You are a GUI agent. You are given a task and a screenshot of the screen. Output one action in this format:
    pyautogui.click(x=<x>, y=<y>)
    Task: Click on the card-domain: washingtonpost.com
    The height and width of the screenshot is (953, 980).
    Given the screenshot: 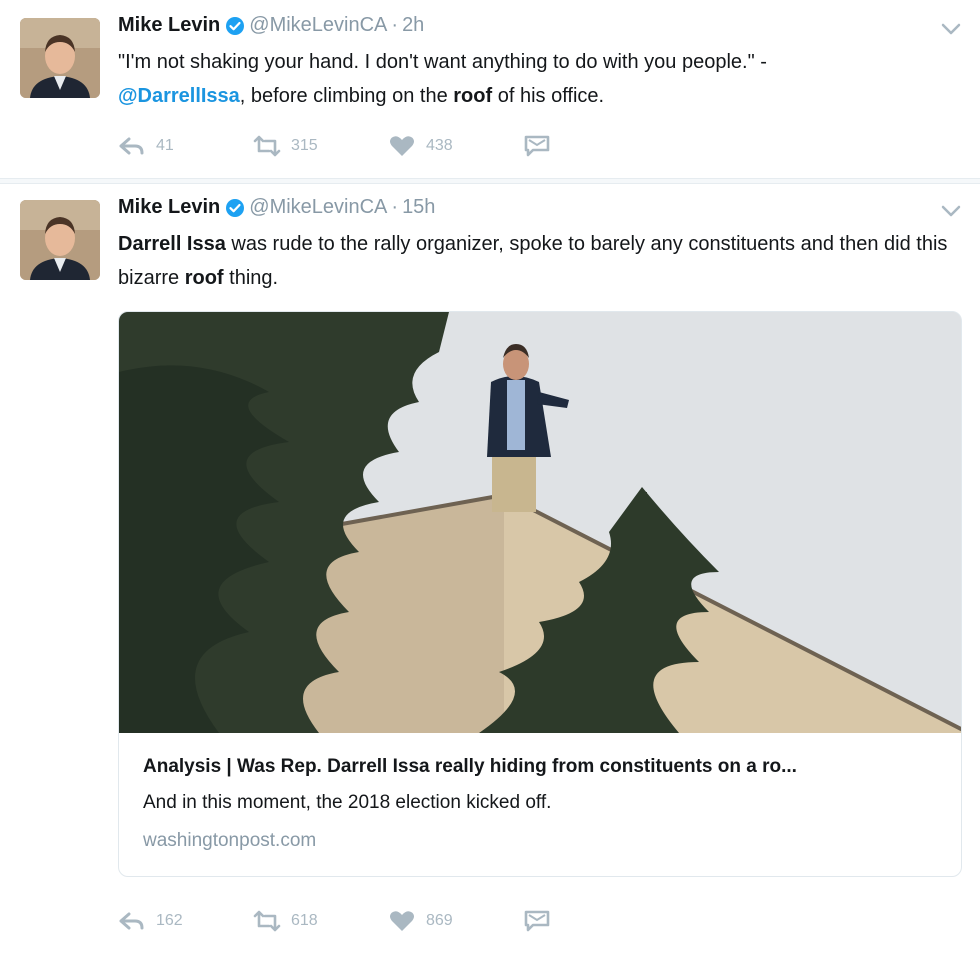 What is the action you would take?
    pyautogui.click(x=230, y=840)
    